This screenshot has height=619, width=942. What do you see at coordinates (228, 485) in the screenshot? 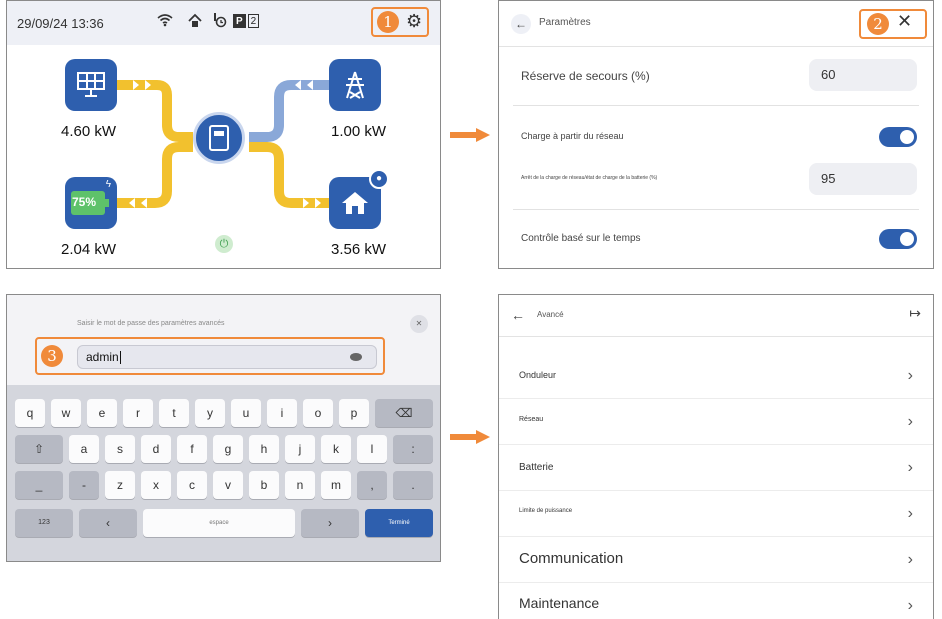
I see `key-v: v` at bounding box center [228, 485].